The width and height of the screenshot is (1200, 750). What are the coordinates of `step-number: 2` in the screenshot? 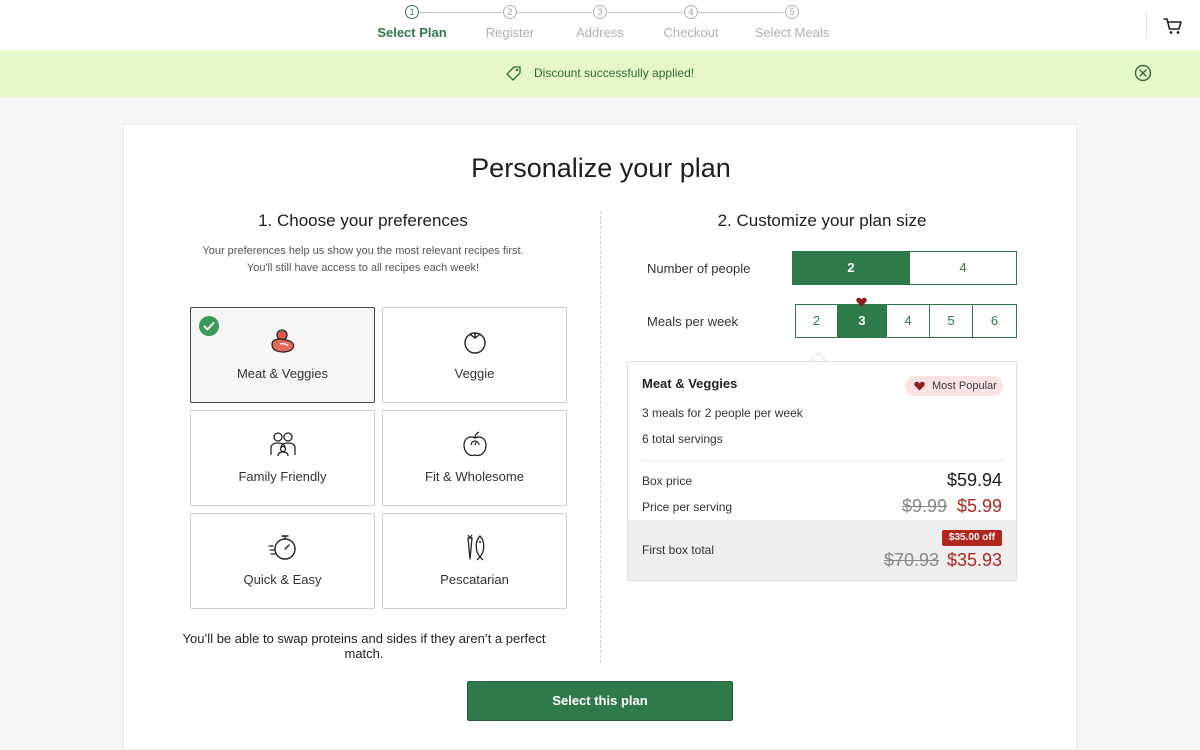 It's located at (510, 12).